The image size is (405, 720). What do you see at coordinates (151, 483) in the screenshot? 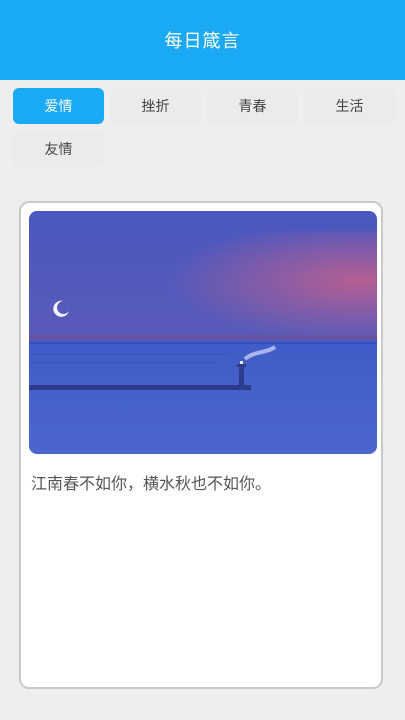
I see `quote-text: 江南春不如你，横水秋也不如你。` at bounding box center [151, 483].